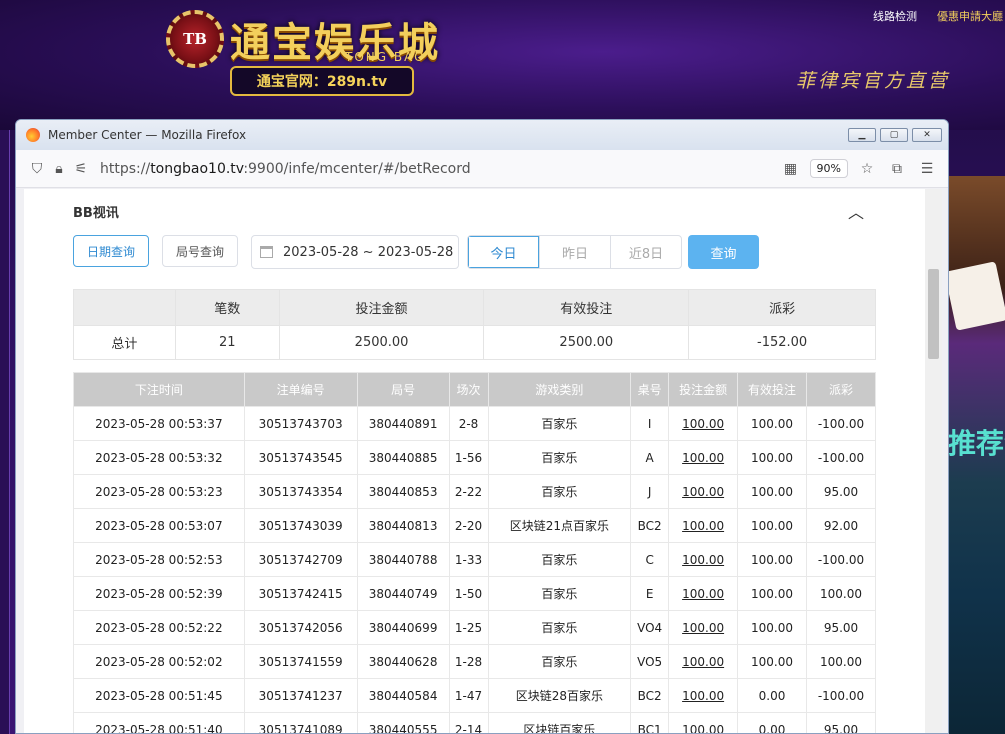 This screenshot has height=734, width=1005. I want to click on table-cell: 30513742415, so click(300, 593).